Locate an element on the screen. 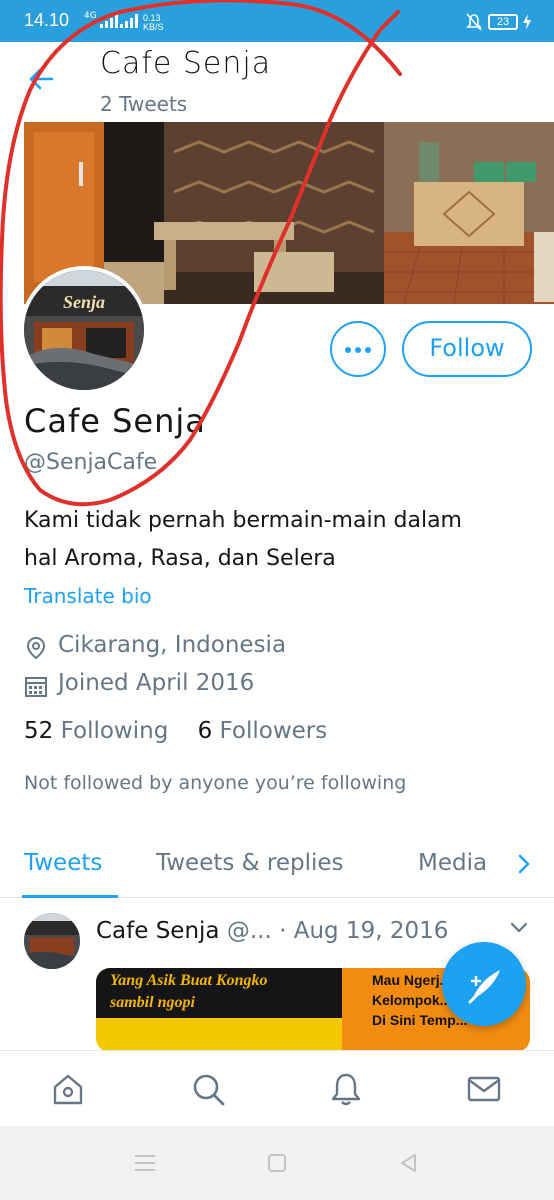  mail-icon is located at coordinates (484, 1089).